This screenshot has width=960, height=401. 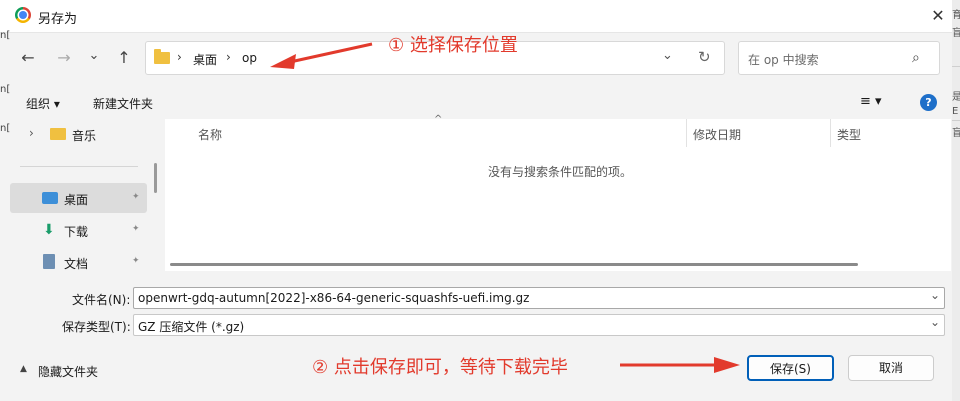 I want to click on annotation-step-2: ② 点击保存即可，等待下载完毕, so click(x=440, y=367).